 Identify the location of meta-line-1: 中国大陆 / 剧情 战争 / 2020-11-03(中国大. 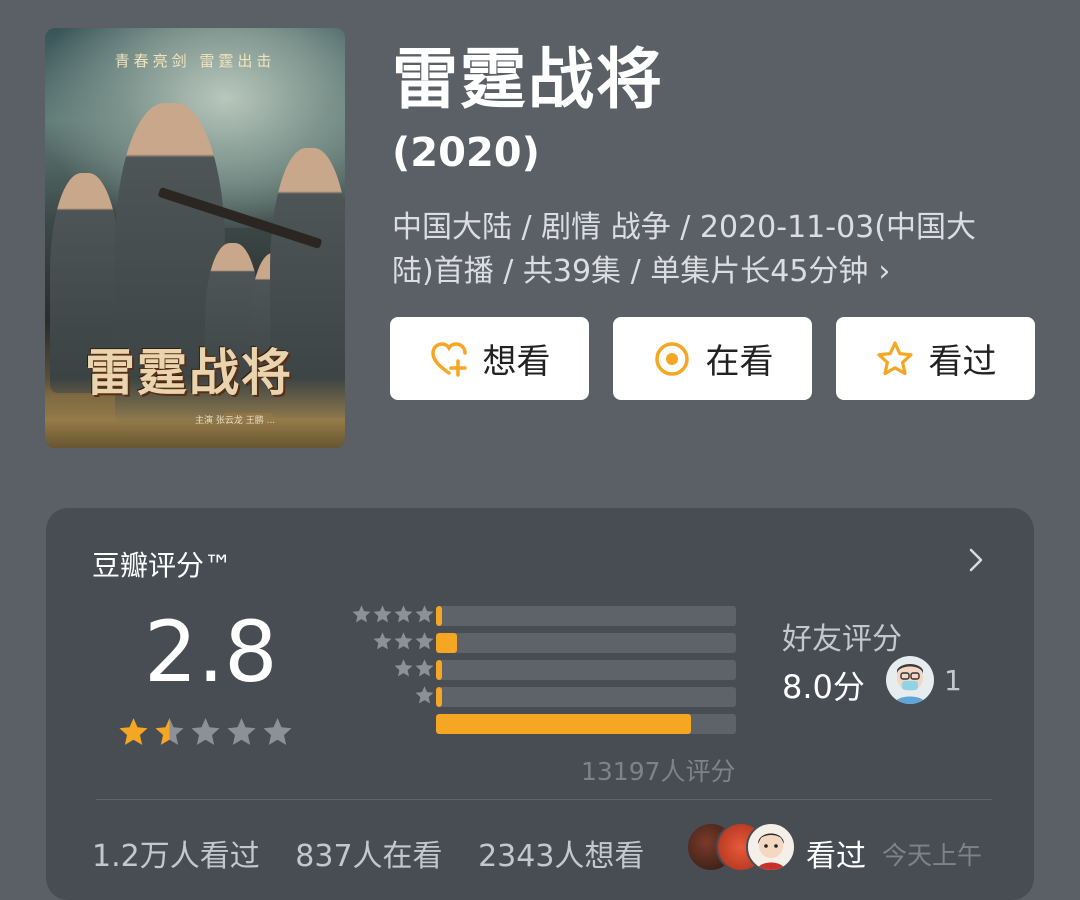
(684, 227).